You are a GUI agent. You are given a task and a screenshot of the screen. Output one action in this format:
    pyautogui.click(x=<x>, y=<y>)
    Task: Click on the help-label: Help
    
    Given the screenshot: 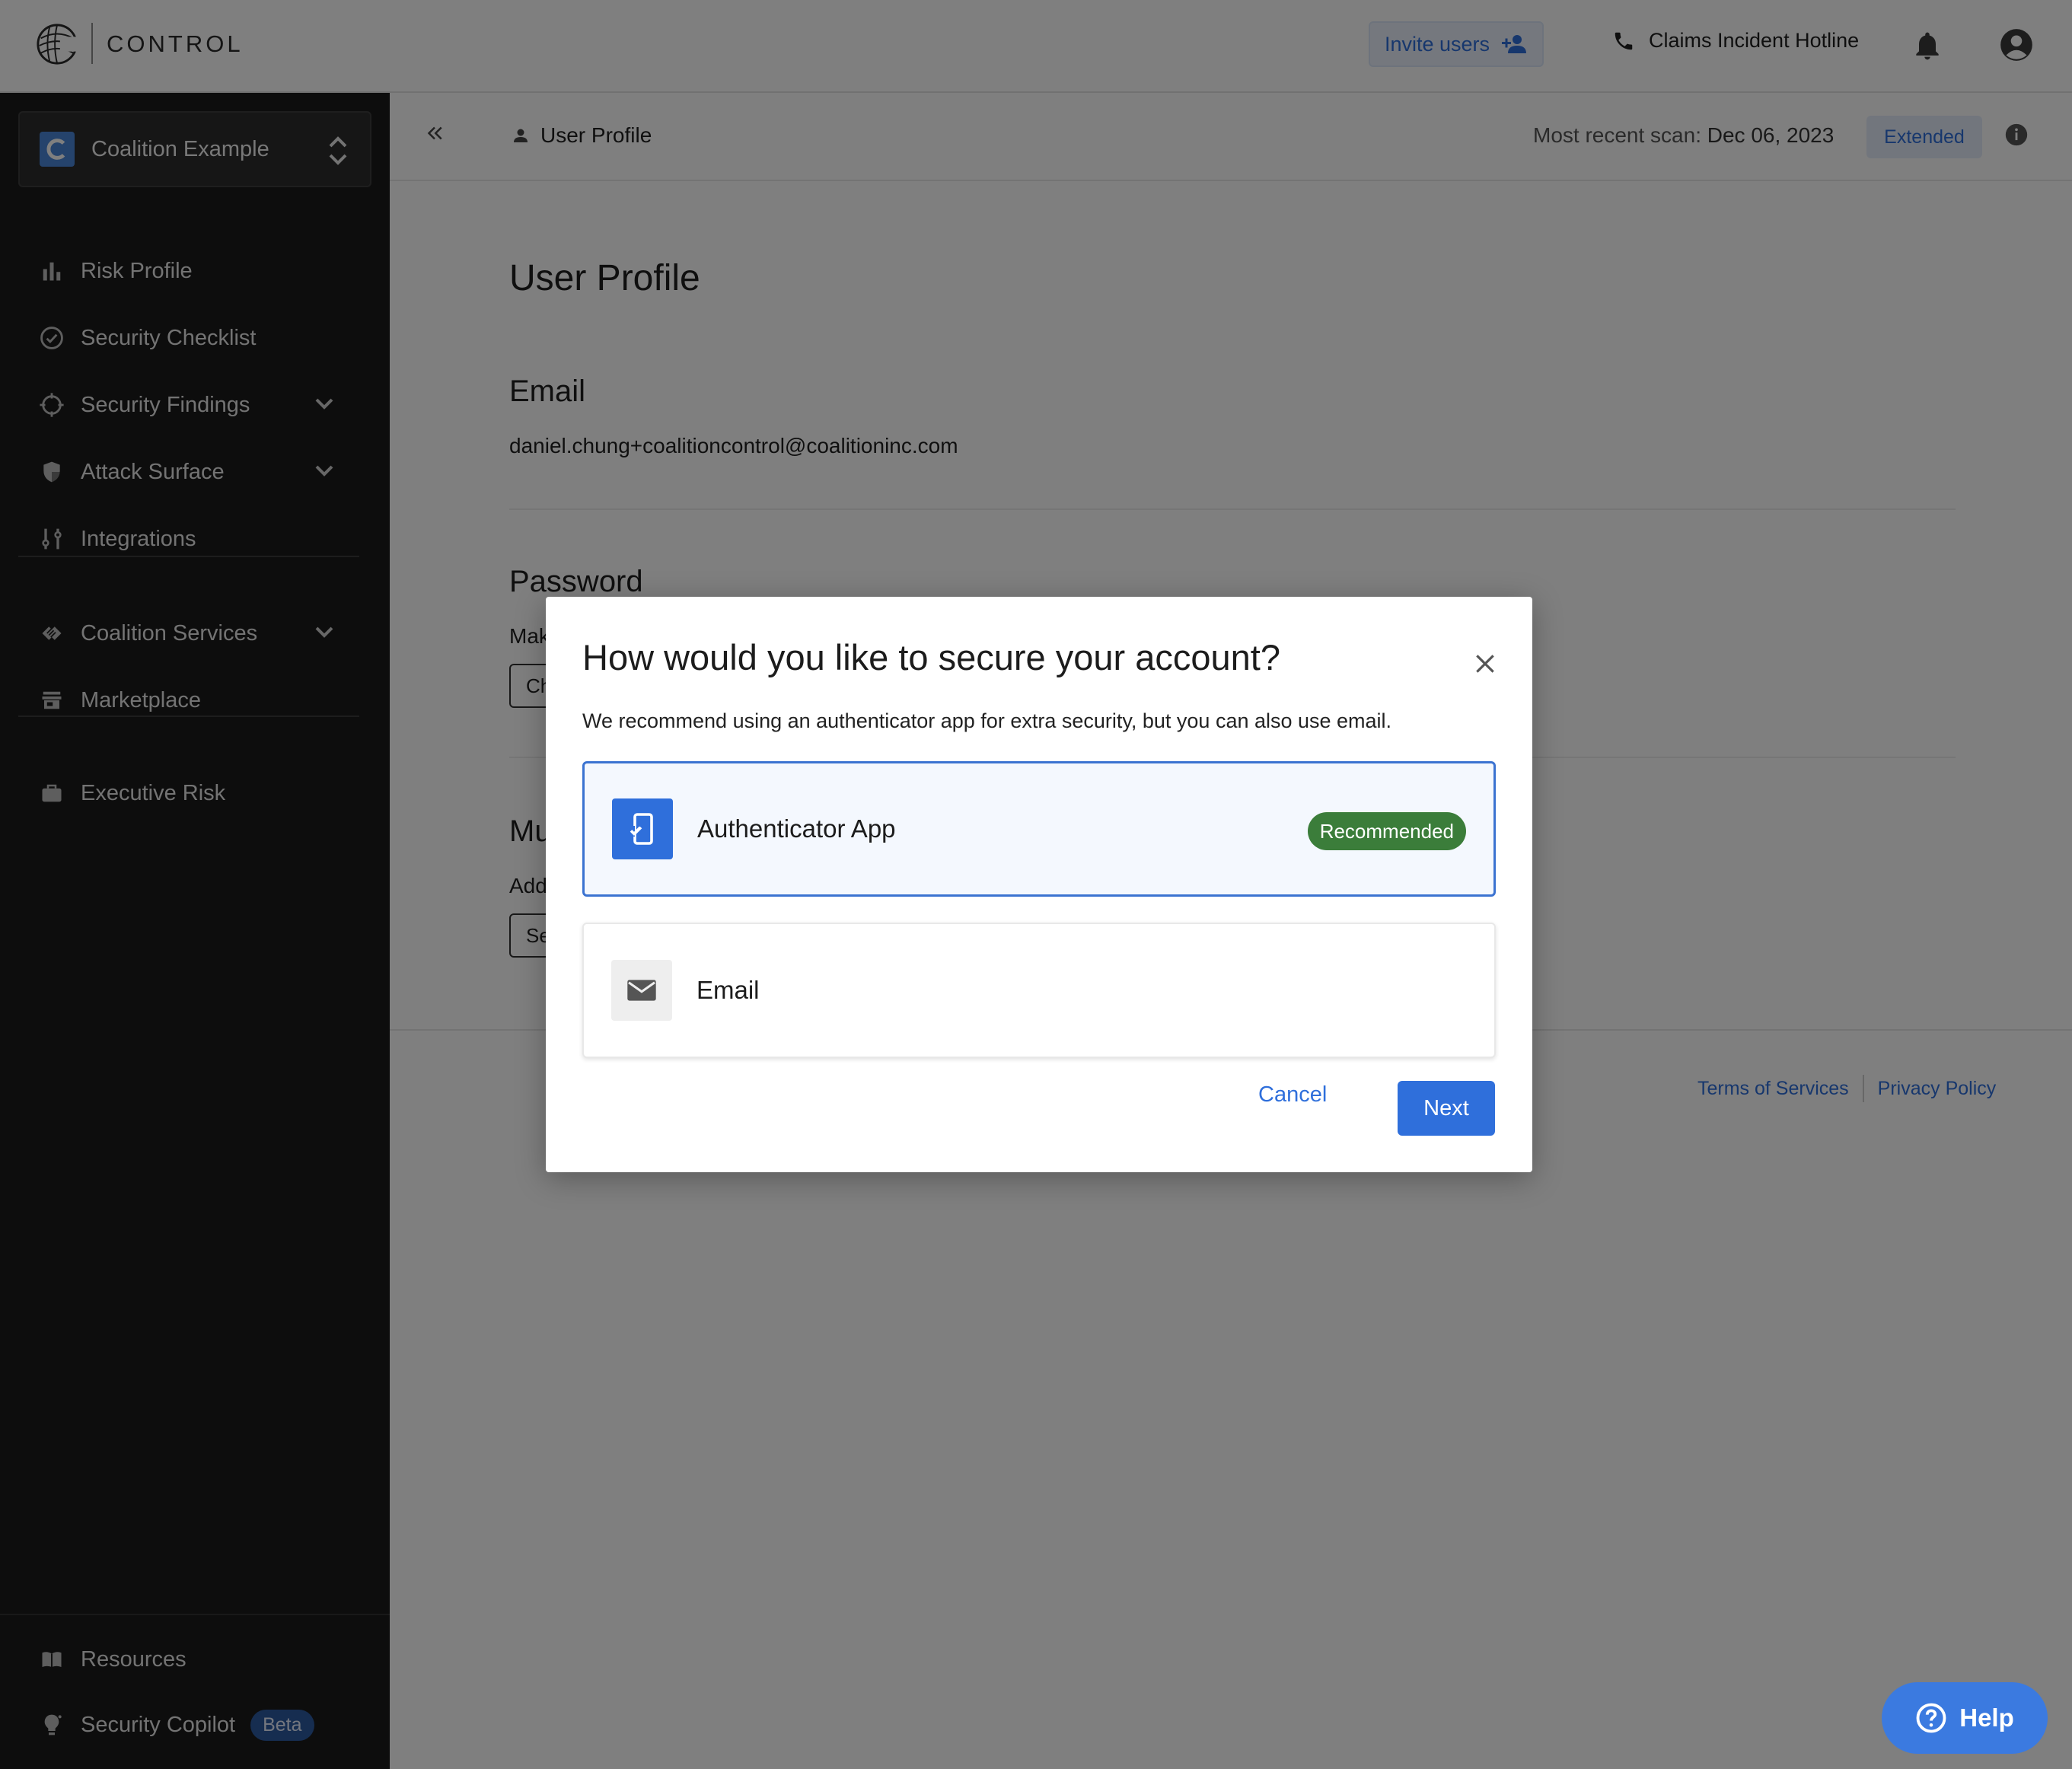 What is the action you would take?
    pyautogui.click(x=1987, y=1718)
    